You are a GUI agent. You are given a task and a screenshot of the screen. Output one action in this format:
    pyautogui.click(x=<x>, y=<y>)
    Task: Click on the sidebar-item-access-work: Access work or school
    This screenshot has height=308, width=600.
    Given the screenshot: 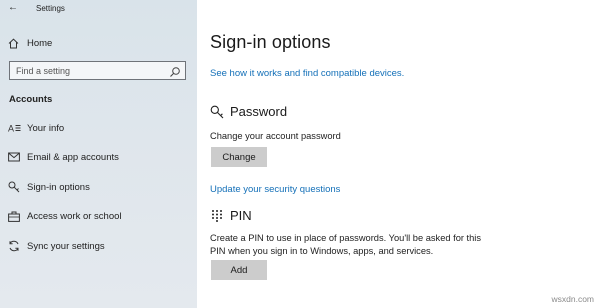 What is the action you would take?
    pyautogui.click(x=101, y=216)
    